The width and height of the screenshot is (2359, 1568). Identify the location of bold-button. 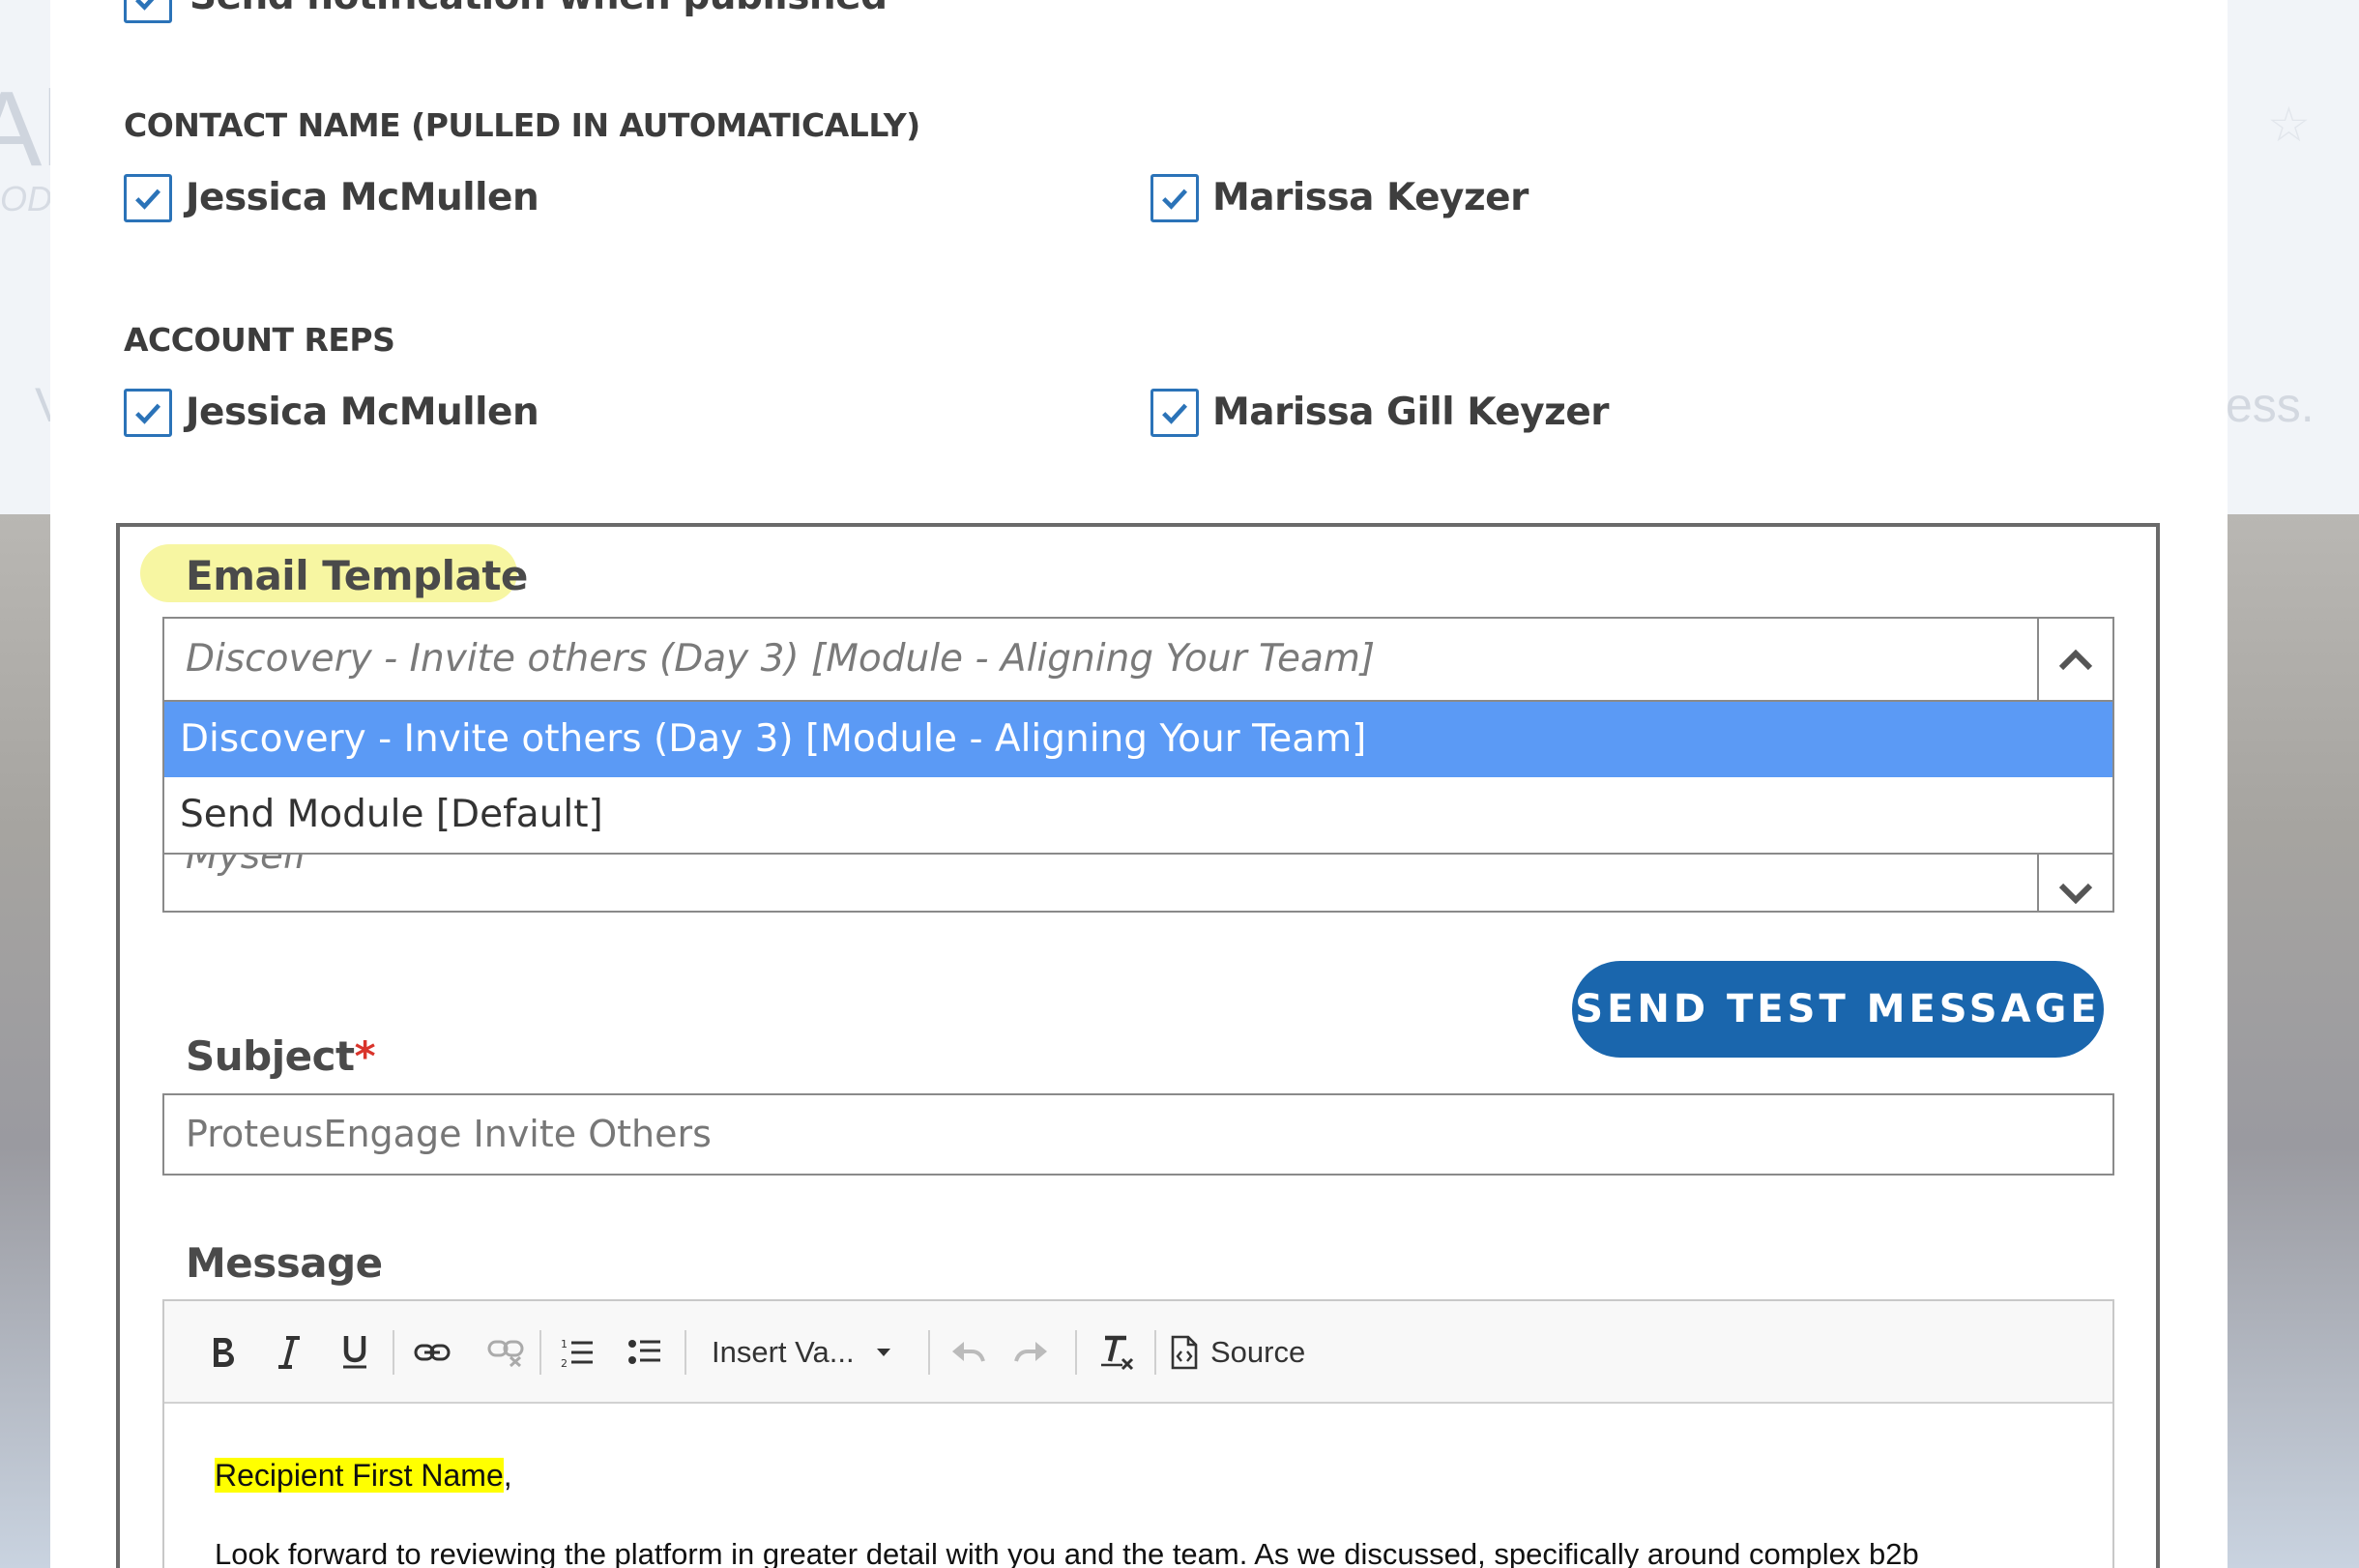
(223, 1352).